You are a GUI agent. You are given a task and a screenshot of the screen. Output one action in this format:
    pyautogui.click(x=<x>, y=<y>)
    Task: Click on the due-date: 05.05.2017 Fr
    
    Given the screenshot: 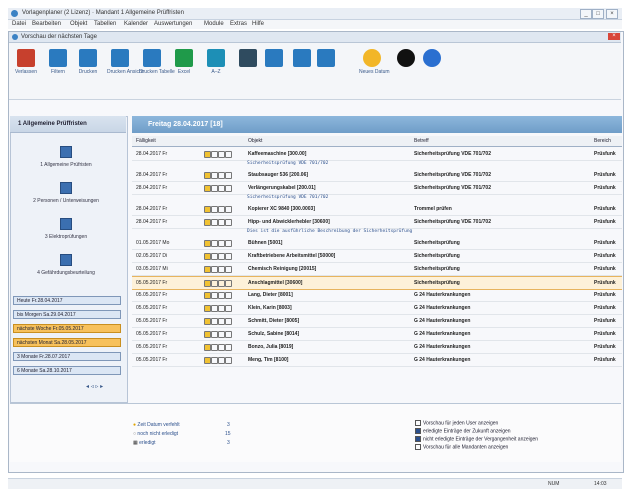 What is the action you would take?
    pyautogui.click(x=152, y=283)
    